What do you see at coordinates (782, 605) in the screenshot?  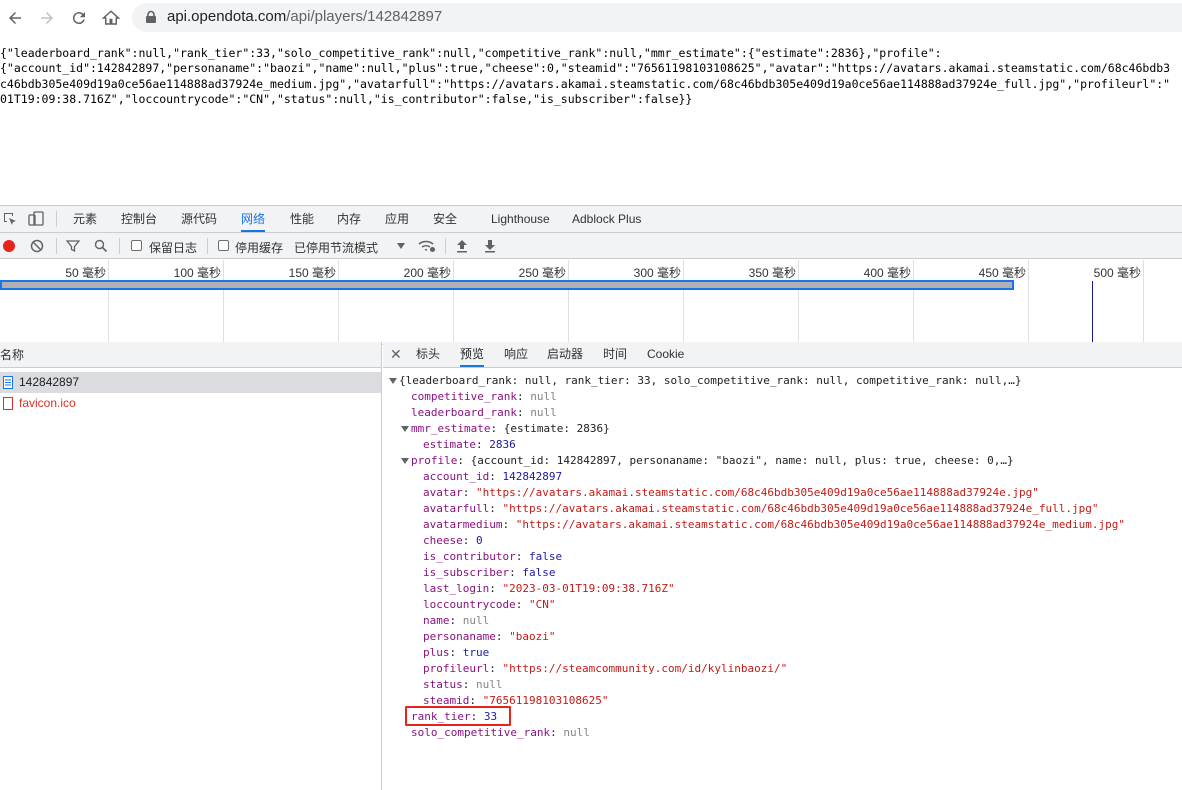 I see `tree-node: loccountrycode: "CN"` at bounding box center [782, 605].